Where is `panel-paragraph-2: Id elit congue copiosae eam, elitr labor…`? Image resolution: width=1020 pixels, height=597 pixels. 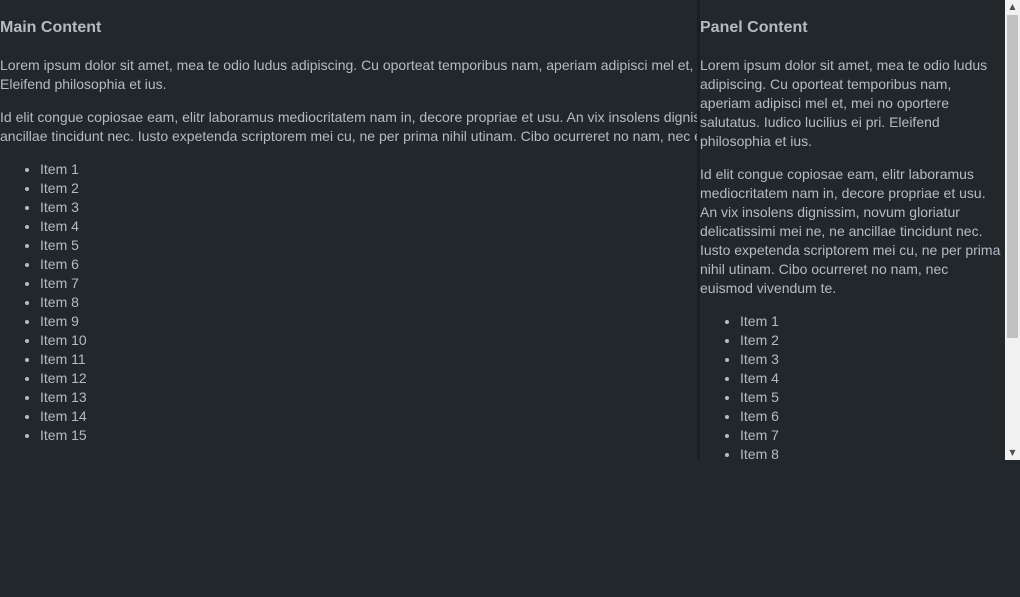 panel-paragraph-2: Id elit congue copiosae eam, elitr labor… is located at coordinates (850, 231).